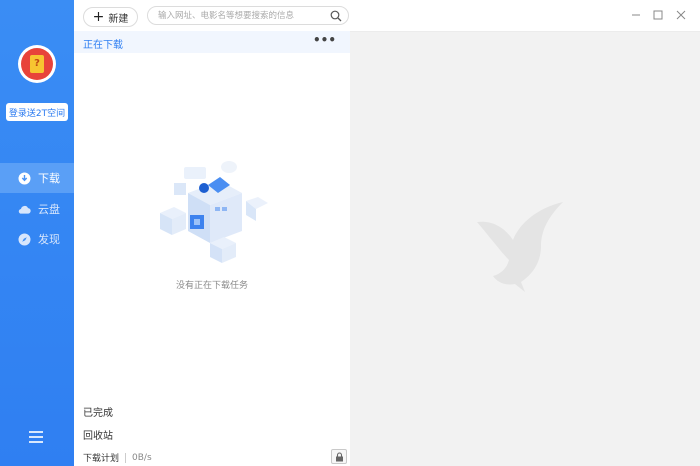 This screenshot has height=466, width=700. I want to click on avatar: ?, so click(37, 64).